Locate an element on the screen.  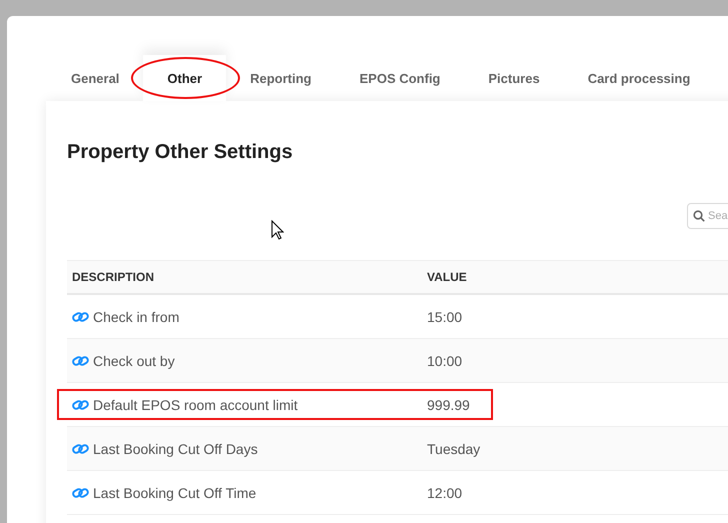
column-header: DESCRIPTION is located at coordinates (114, 277).